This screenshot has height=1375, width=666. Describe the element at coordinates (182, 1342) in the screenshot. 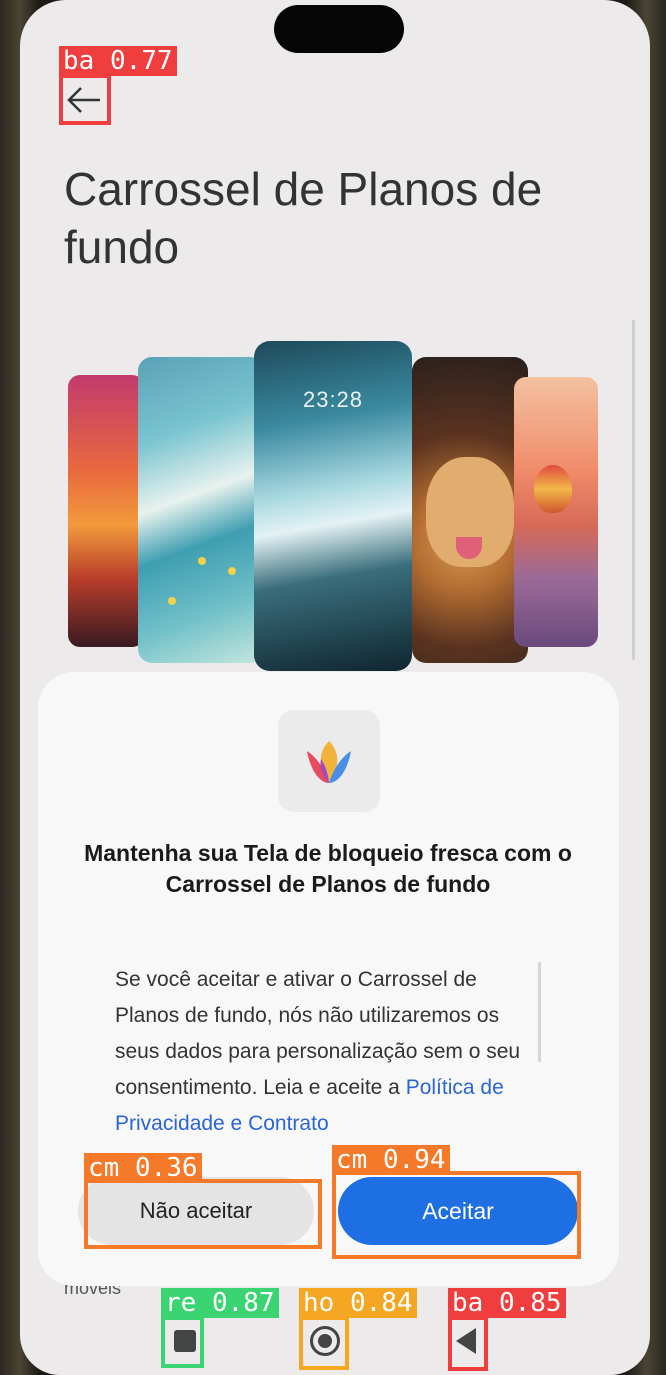

I see `detection-box-recent` at that location.